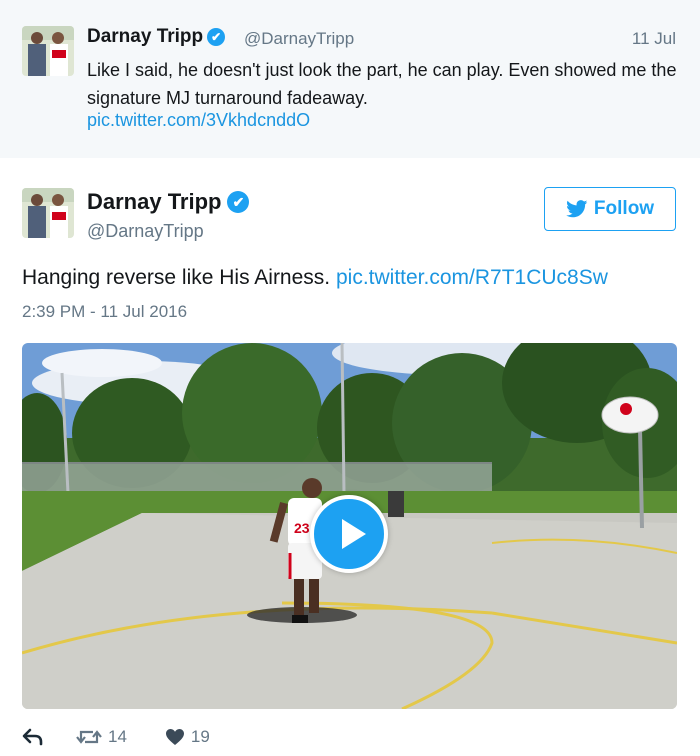 This screenshot has width=700, height=756. Describe the element at coordinates (187, 737) in the screenshot. I see `like-button: 19` at that location.